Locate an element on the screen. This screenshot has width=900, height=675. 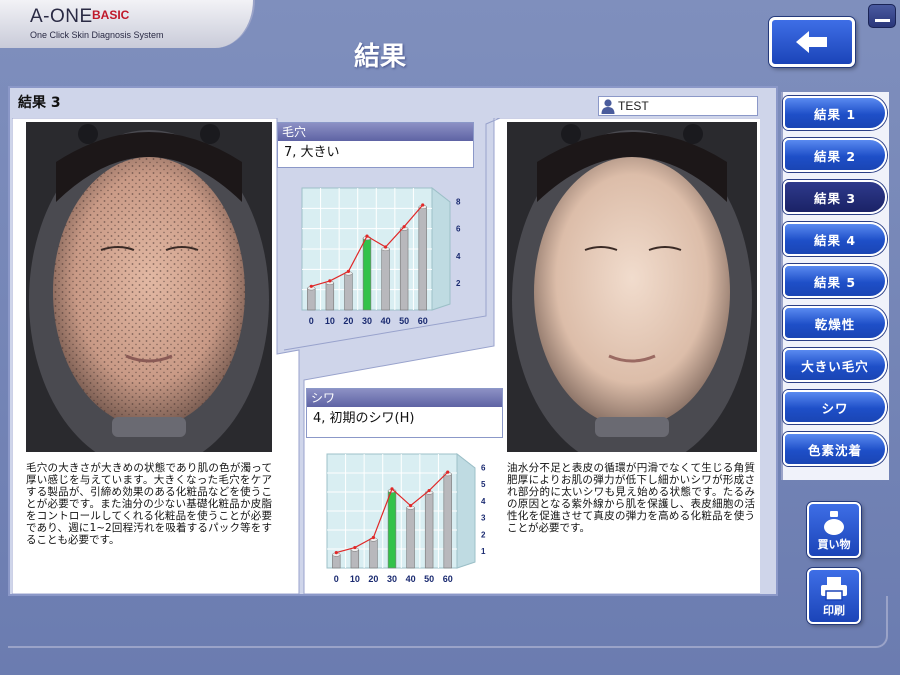
wrinkle-chart: 0 10 20 30 40 50 60 1 2 3 4 5 6 is located at coordinates (407, 521).